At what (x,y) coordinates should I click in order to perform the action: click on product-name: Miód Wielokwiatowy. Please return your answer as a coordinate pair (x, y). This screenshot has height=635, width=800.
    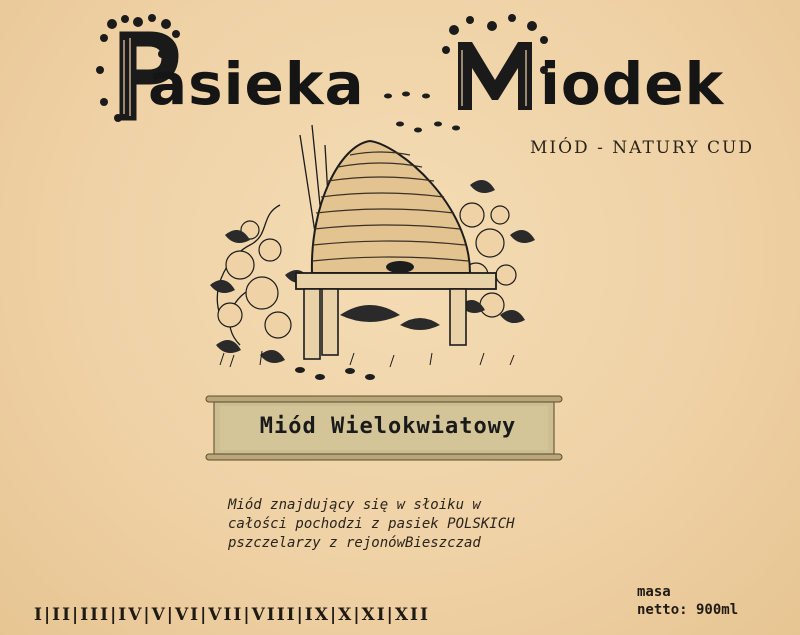
    Looking at the image, I should click on (388, 426).